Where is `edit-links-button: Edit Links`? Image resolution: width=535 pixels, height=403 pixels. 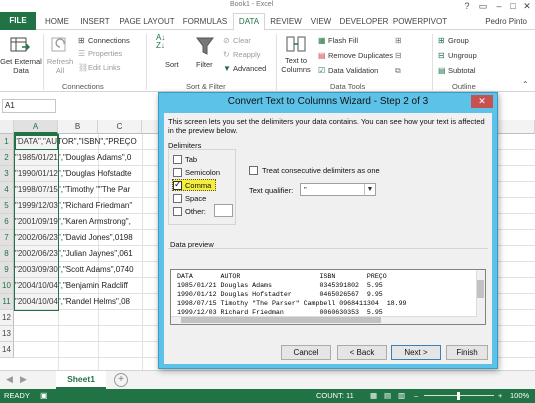 edit-links-button: Edit Links is located at coordinates (104, 67).